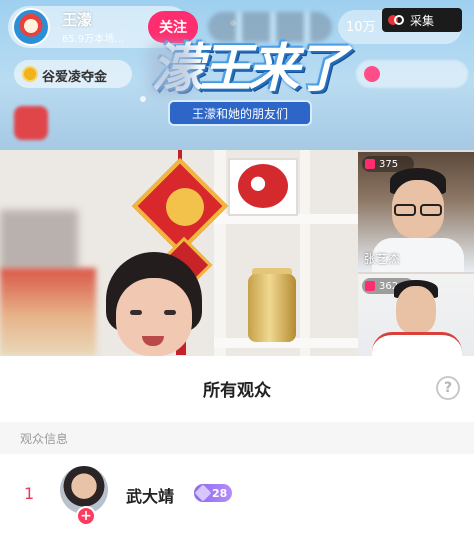 This screenshot has width=474, height=545. What do you see at coordinates (75, 77) in the screenshot?
I see `task-label: 谷爱凌夺金` at bounding box center [75, 77].